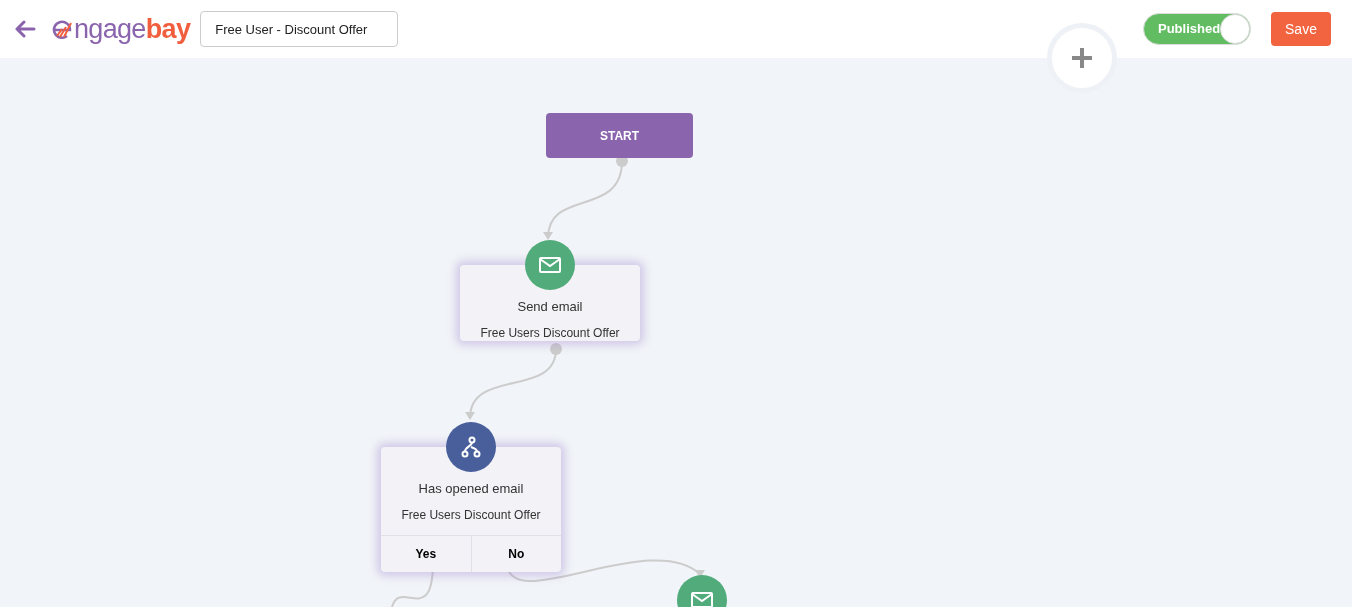 The height and width of the screenshot is (607, 1352). What do you see at coordinates (471, 447) in the screenshot?
I see `branch-icon` at bounding box center [471, 447].